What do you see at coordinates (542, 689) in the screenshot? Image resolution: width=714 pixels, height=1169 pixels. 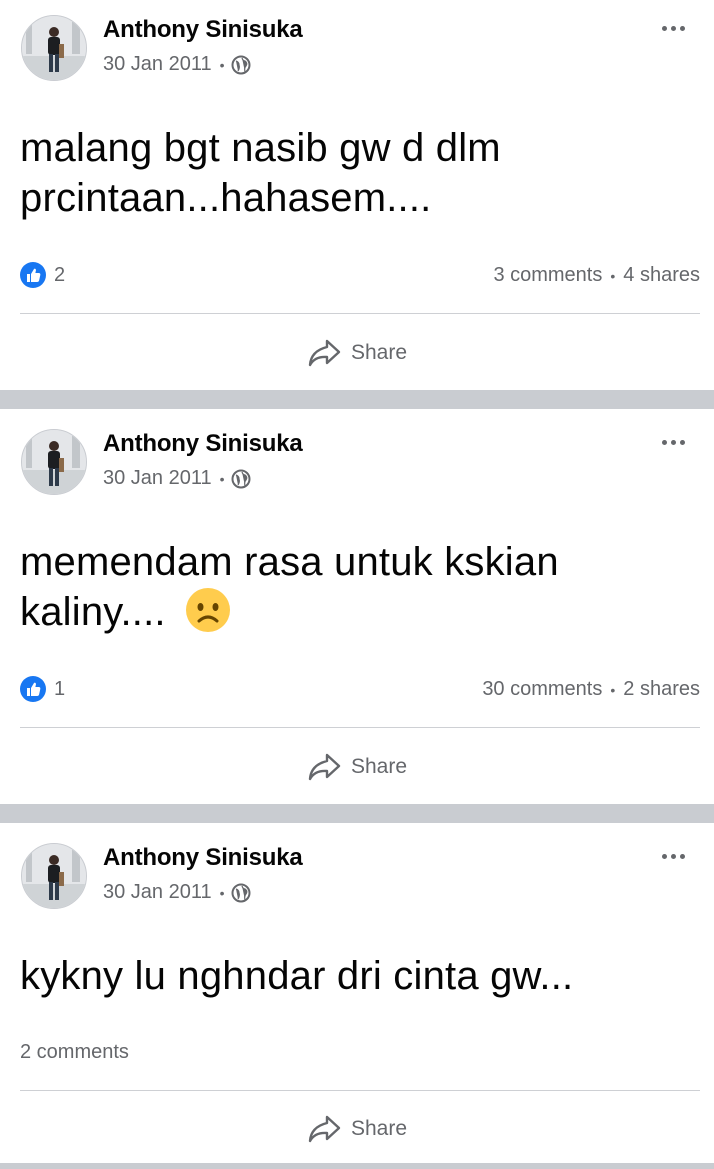 I see `comment-count: 30 comments` at bounding box center [542, 689].